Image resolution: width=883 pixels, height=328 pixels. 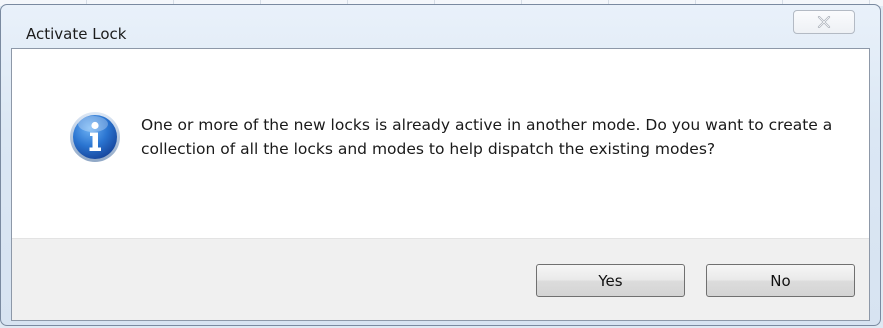 I want to click on dialog-title: Activate Lock, so click(x=76, y=34).